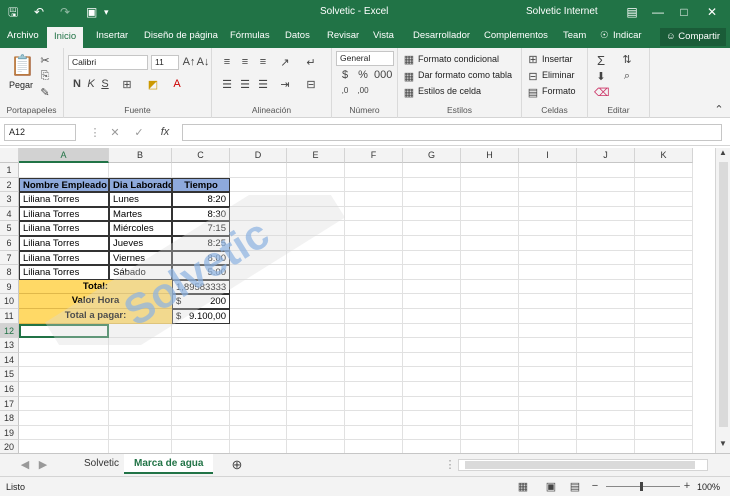 Image resolution: width=730 pixels, height=496 pixels. Describe the element at coordinates (45, 92) in the screenshot. I see `format-painter-icon: ✎` at that location.